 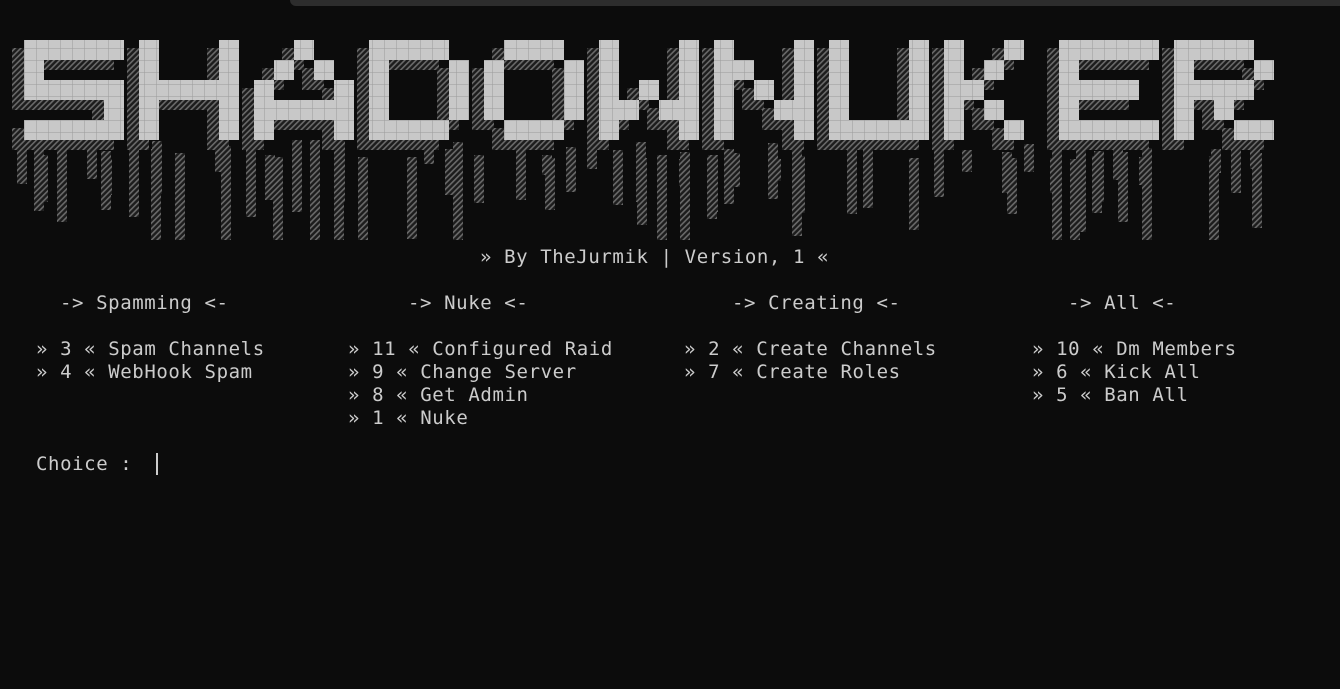 What do you see at coordinates (462, 372) in the screenshot?
I see `menu-item-change-server: » 9 « Change Server` at bounding box center [462, 372].